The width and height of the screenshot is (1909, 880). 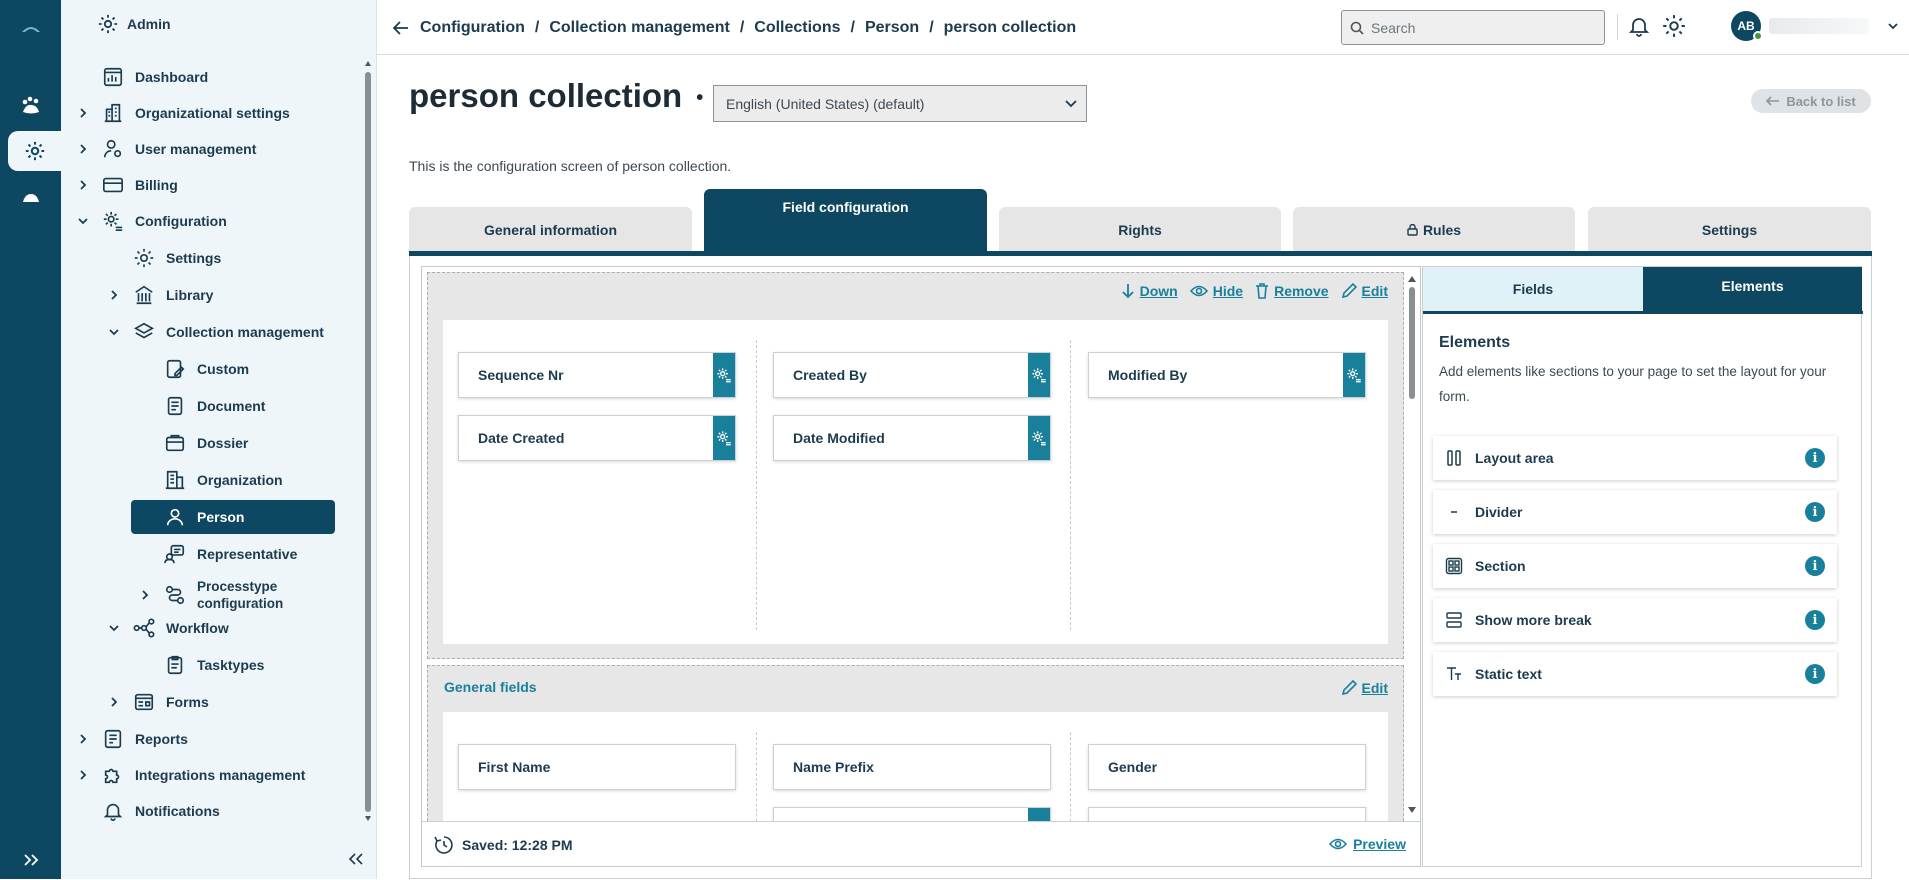 I want to click on sidebar-item-library: Library, so click(x=162, y=295).